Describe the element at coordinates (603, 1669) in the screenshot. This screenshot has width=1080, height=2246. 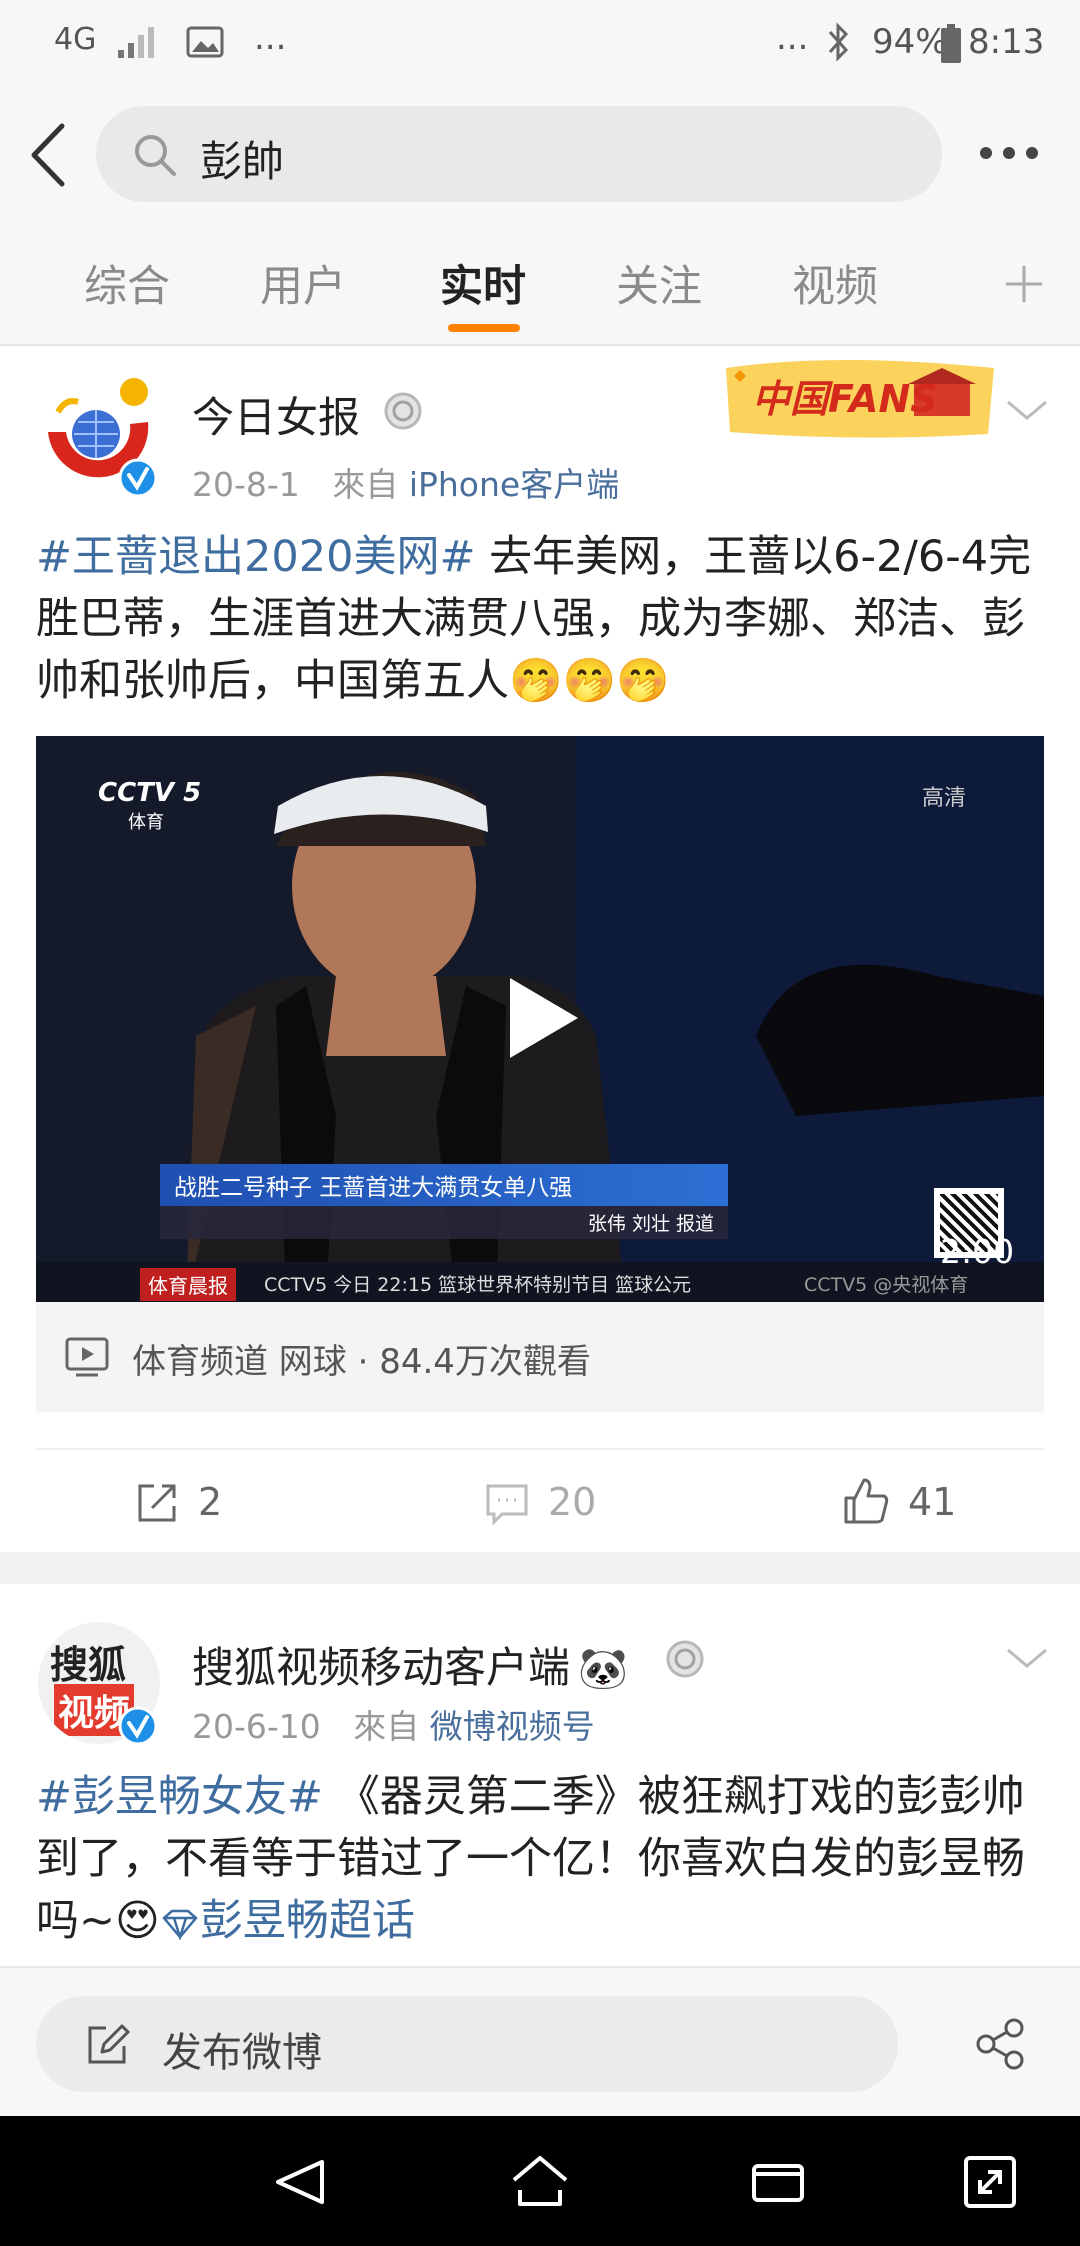
I see `panda-emoji: 🐼` at that location.